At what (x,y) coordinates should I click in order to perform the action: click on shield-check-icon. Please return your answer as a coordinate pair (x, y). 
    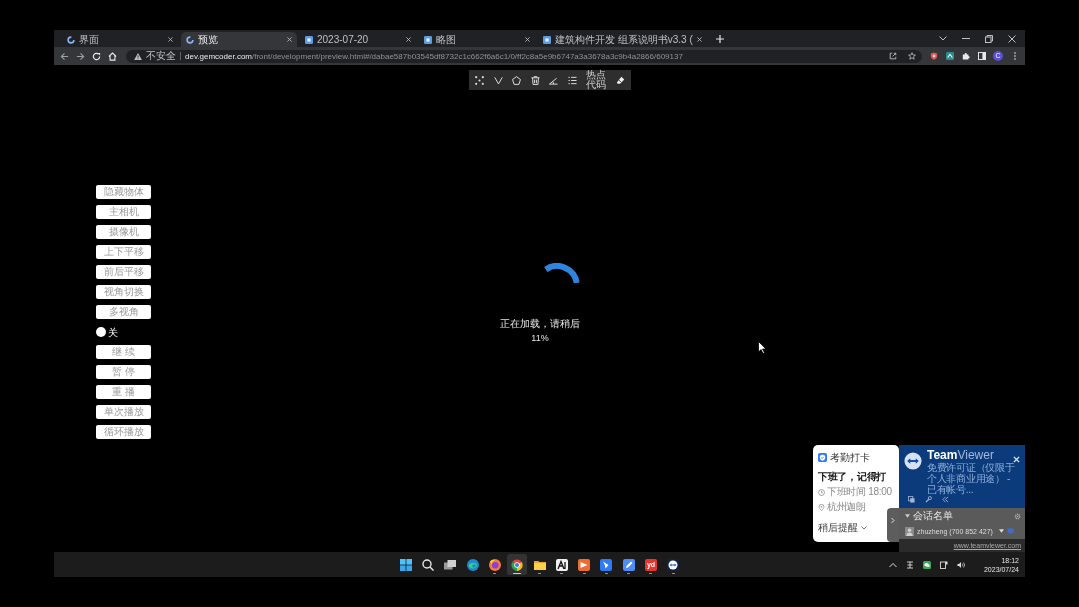
    Looking at the image, I should click on (822, 457).